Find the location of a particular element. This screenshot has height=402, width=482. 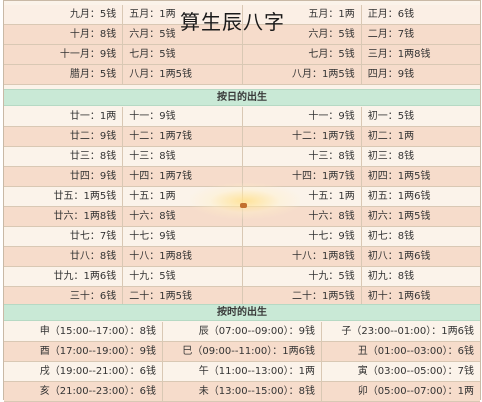

table-cell: 巳（09:00--11:00）：1两6钱 is located at coordinates (242, 351).